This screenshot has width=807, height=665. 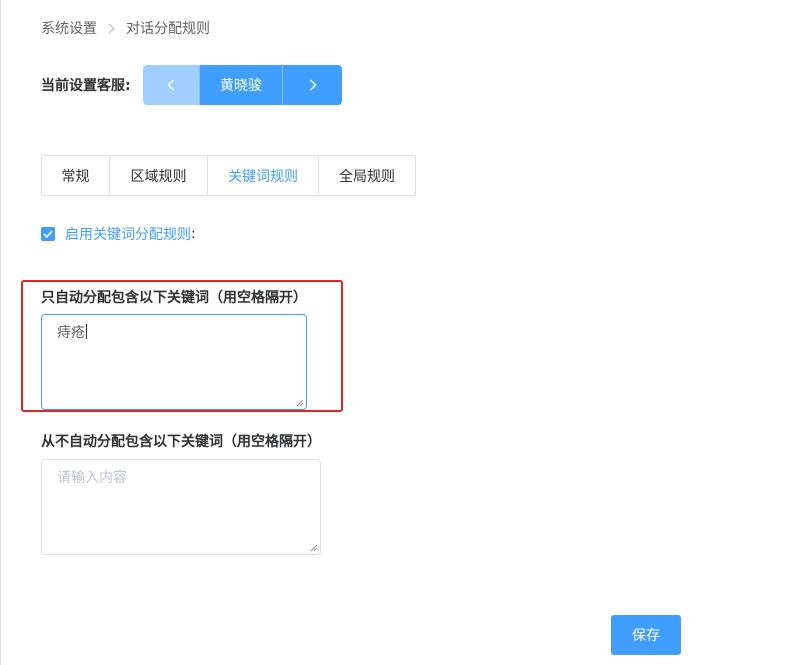 What do you see at coordinates (646, 635) in the screenshot?
I see `save-button: 保存` at bounding box center [646, 635].